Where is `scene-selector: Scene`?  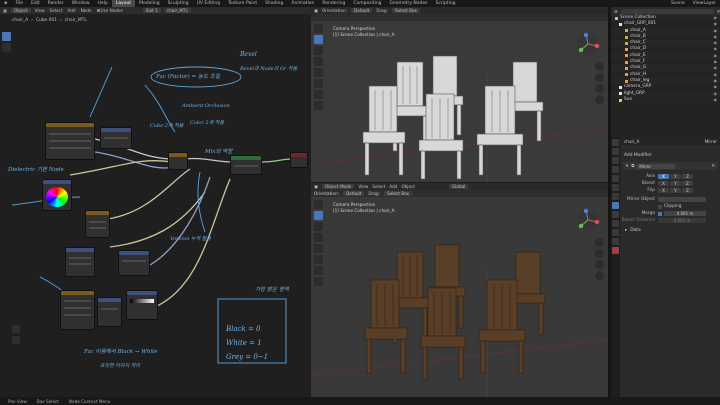
scene-selector: Scene is located at coordinates (678, 3).